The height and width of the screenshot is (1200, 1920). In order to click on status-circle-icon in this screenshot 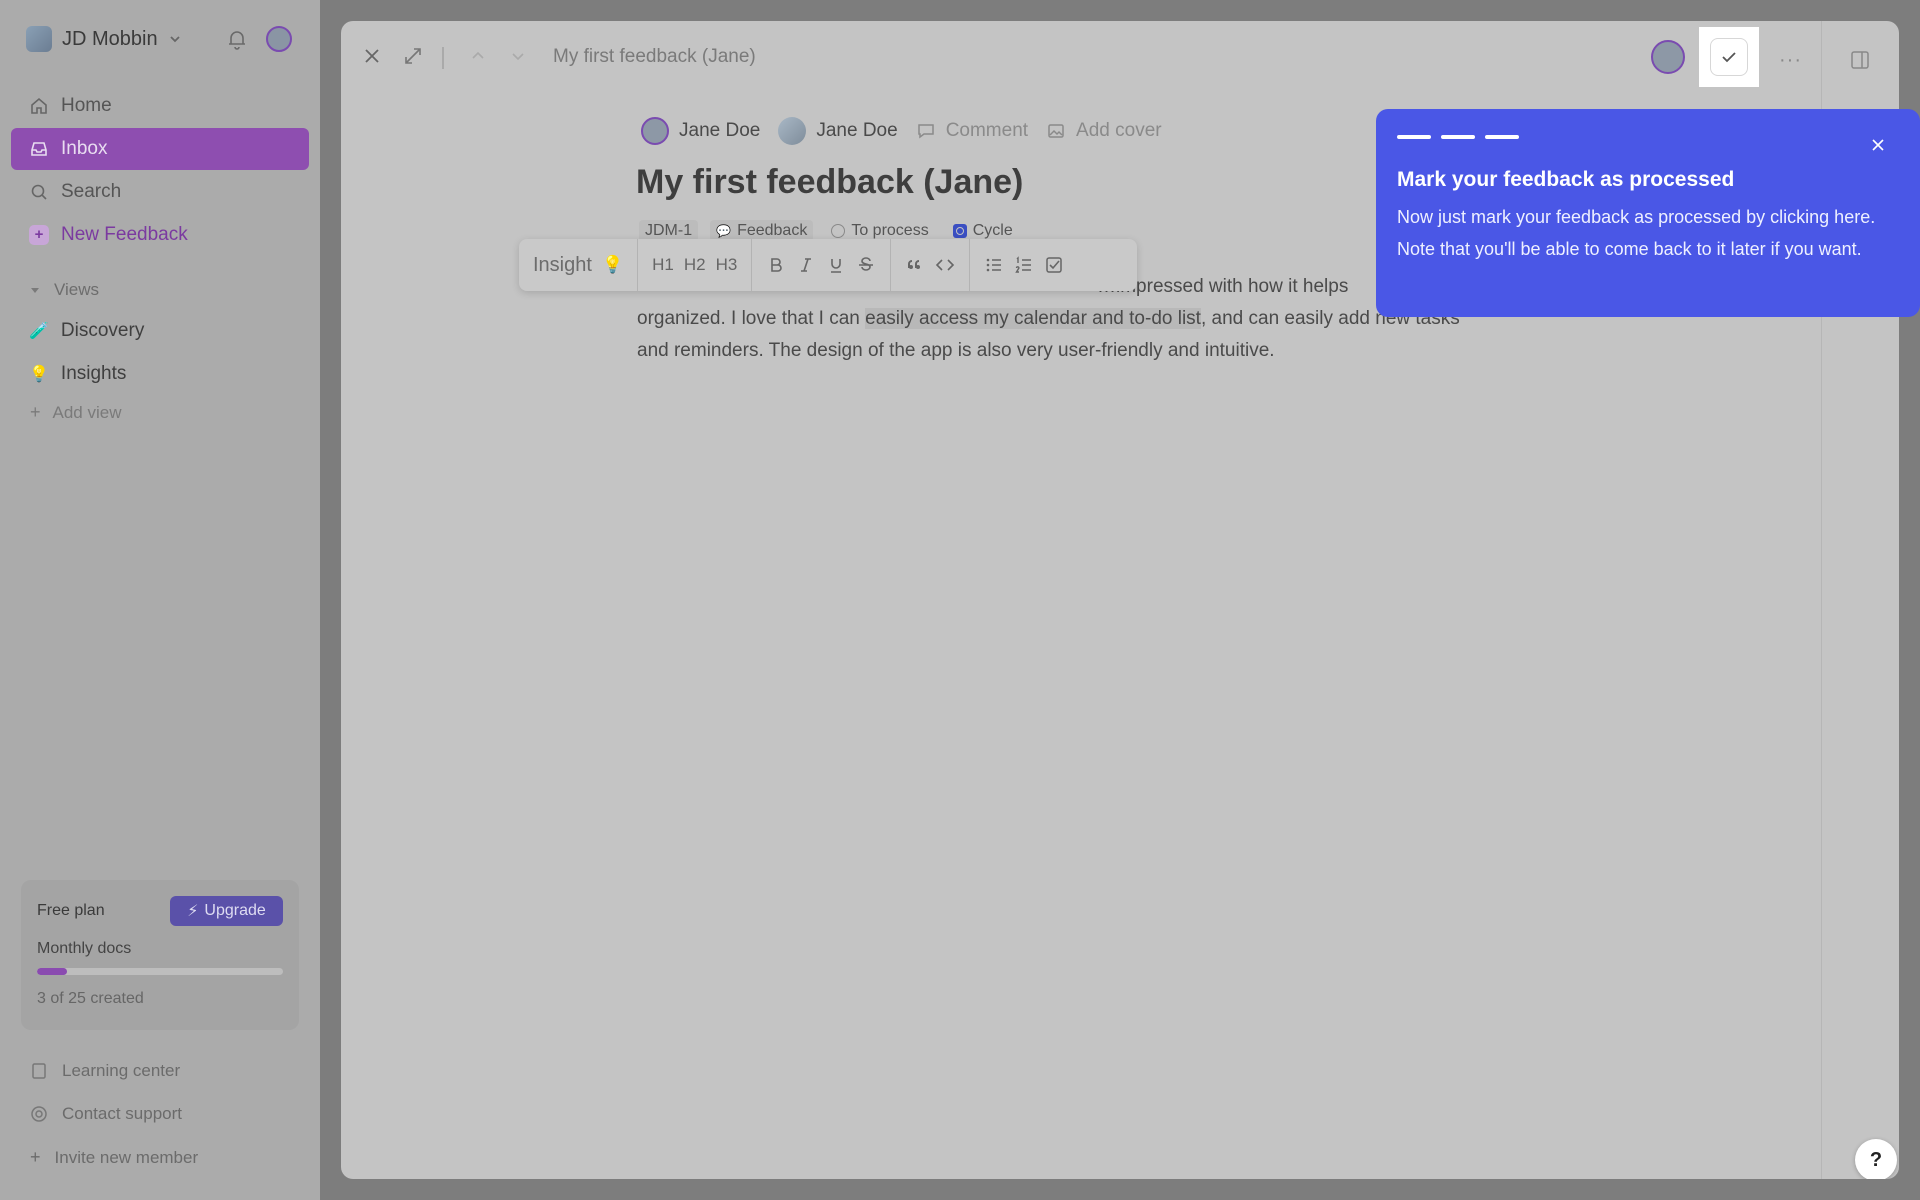, I will do `click(838, 231)`.